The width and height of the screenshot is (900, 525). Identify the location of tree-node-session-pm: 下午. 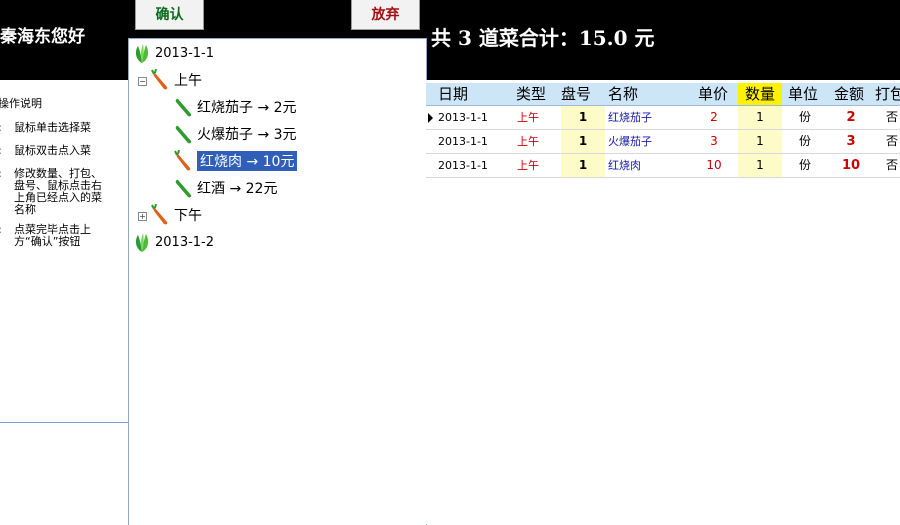
(176, 215).